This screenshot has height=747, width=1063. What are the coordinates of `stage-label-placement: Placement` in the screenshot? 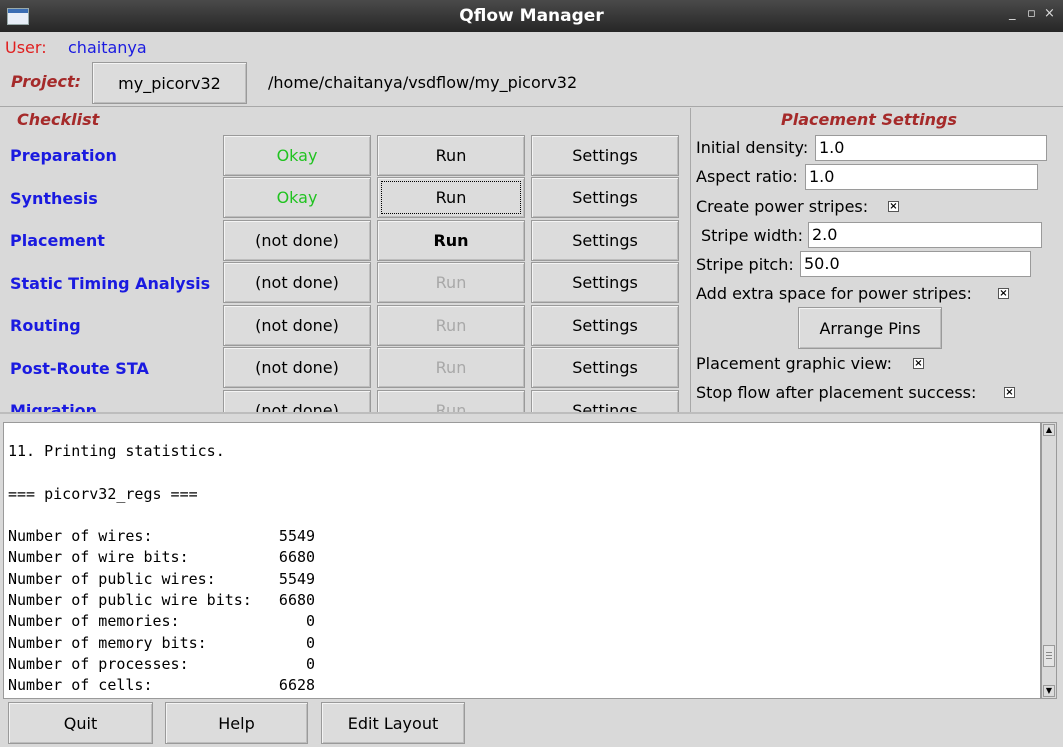 It's located at (57, 240).